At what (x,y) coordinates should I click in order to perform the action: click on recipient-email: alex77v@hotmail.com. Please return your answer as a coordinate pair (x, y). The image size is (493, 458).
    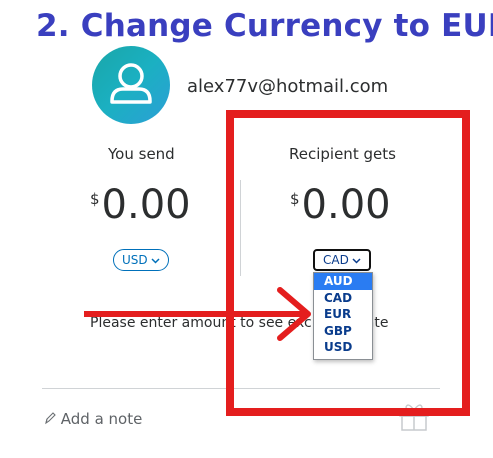
    Looking at the image, I should click on (288, 86).